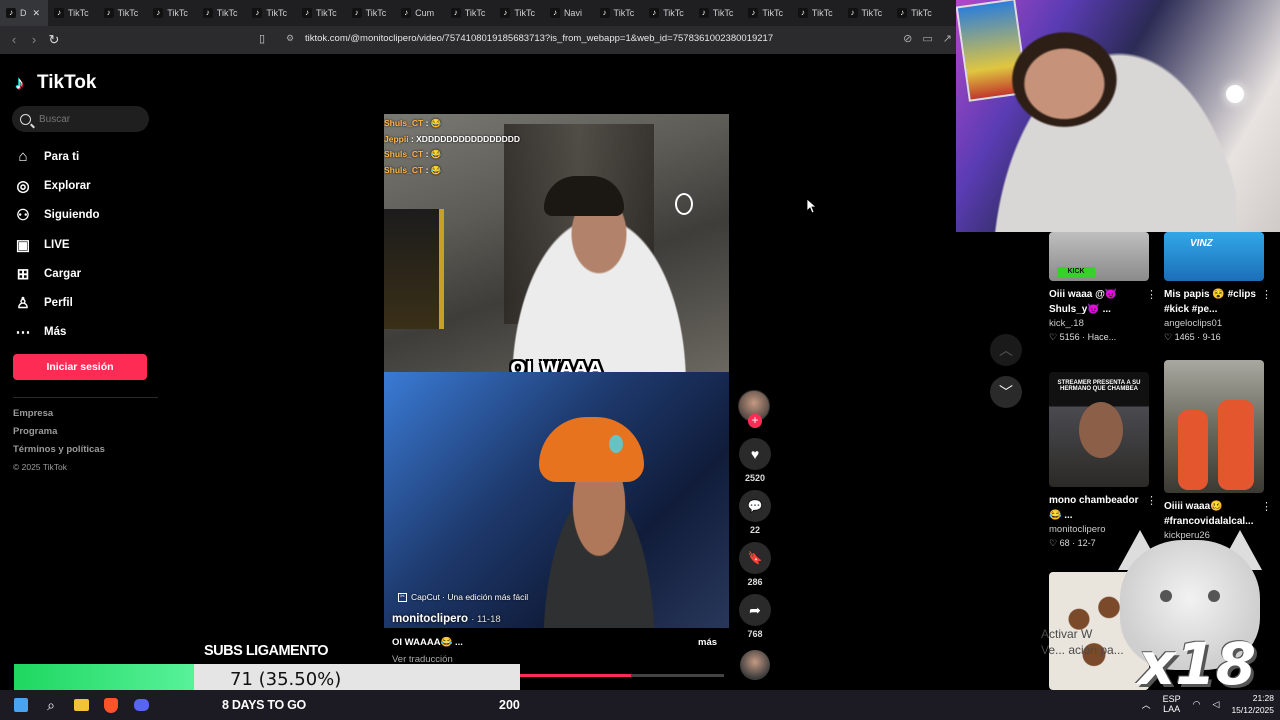  What do you see at coordinates (1216, 704) in the screenshot?
I see `volume-icon: ◁` at bounding box center [1216, 704].